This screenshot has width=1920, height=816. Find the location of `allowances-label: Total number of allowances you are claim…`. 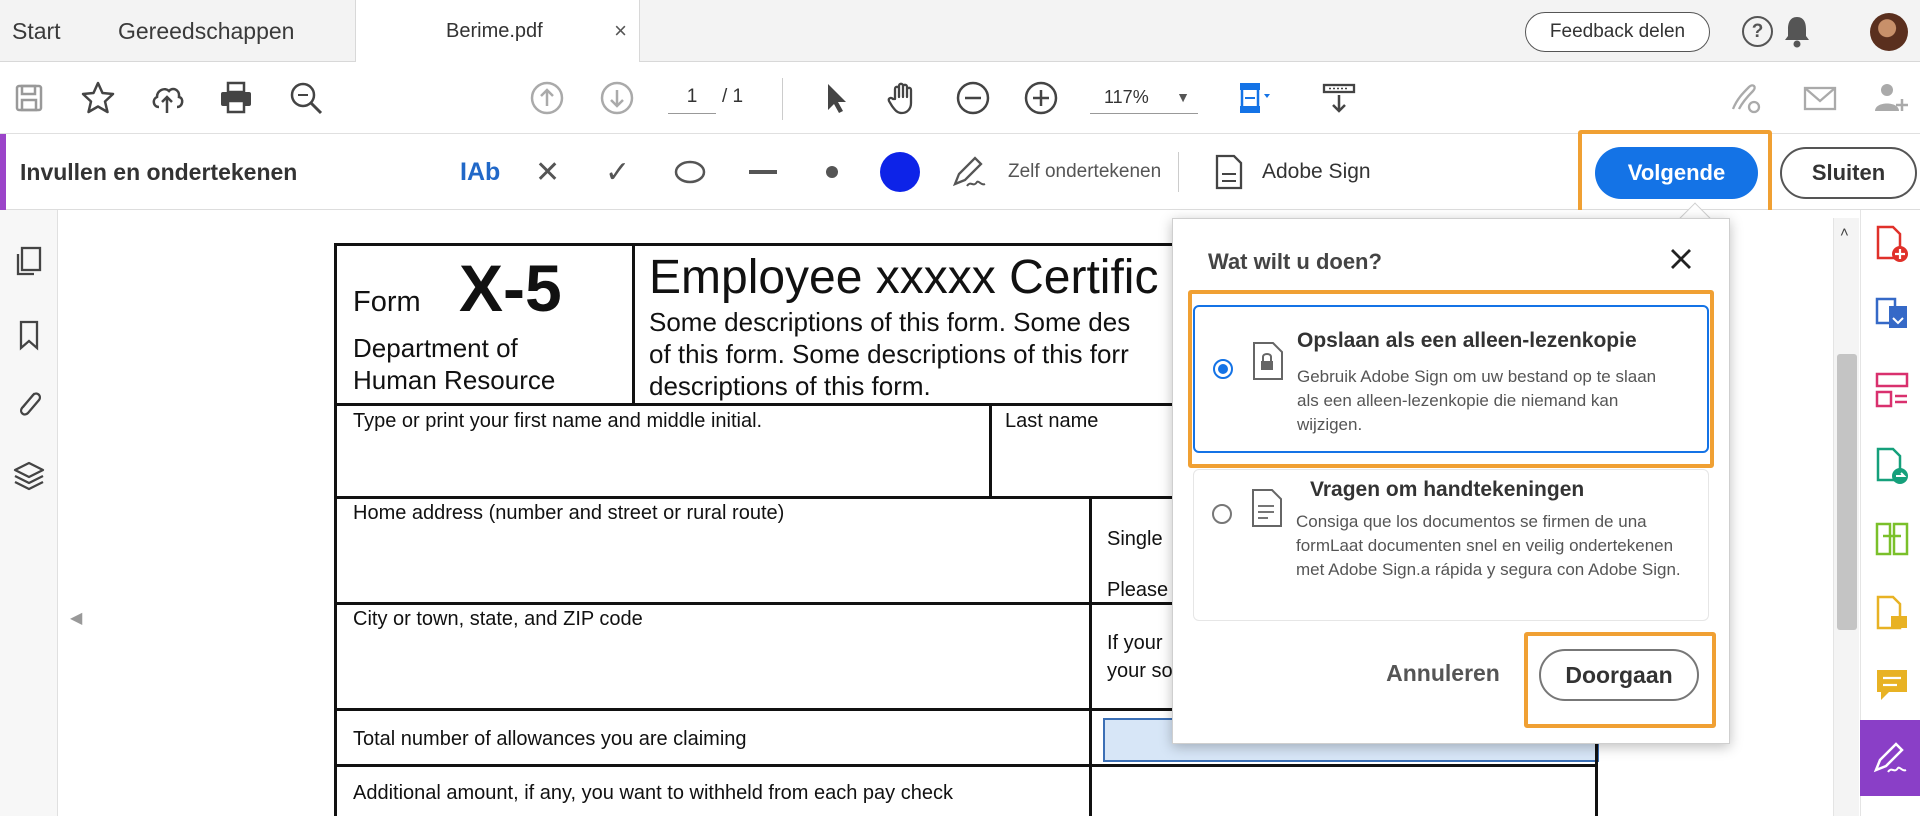

allowances-label: Total number of allowances you are claim… is located at coordinates (550, 739).